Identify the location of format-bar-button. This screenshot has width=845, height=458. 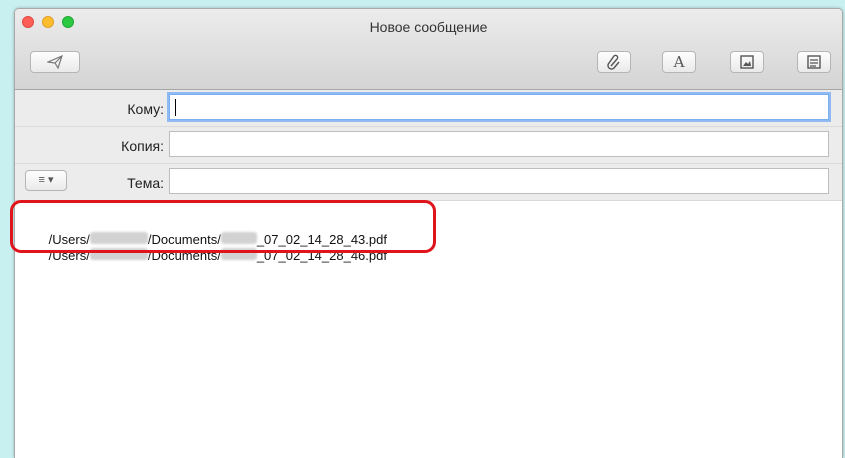
(814, 62).